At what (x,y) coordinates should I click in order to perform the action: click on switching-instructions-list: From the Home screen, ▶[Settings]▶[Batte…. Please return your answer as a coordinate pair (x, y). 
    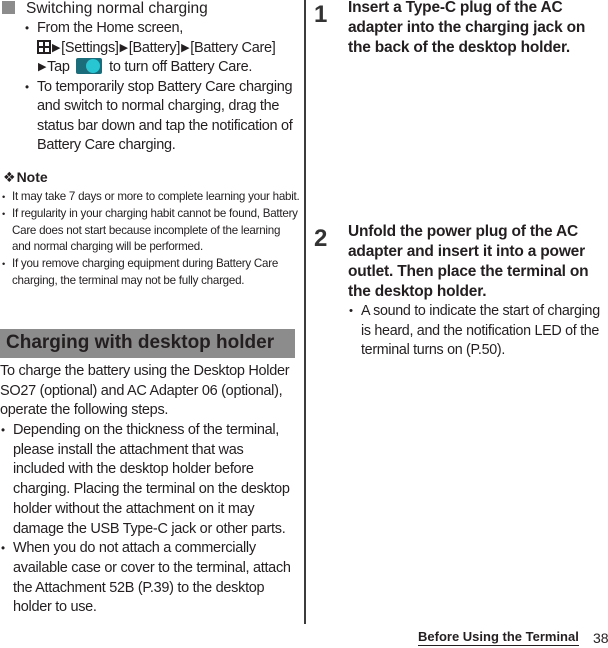
    Looking at the image, I should click on (162, 87).